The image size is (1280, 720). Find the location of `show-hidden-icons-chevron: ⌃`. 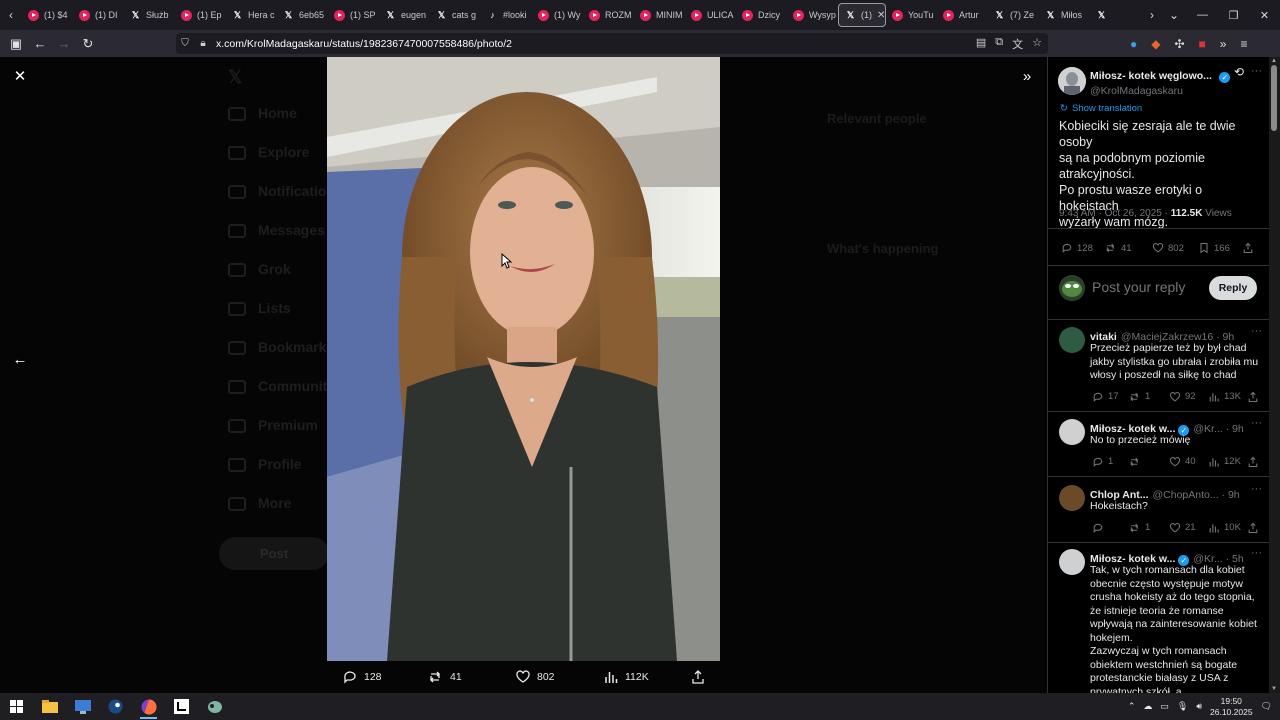

show-hidden-icons-chevron: ⌃ is located at coordinates (1132, 706).